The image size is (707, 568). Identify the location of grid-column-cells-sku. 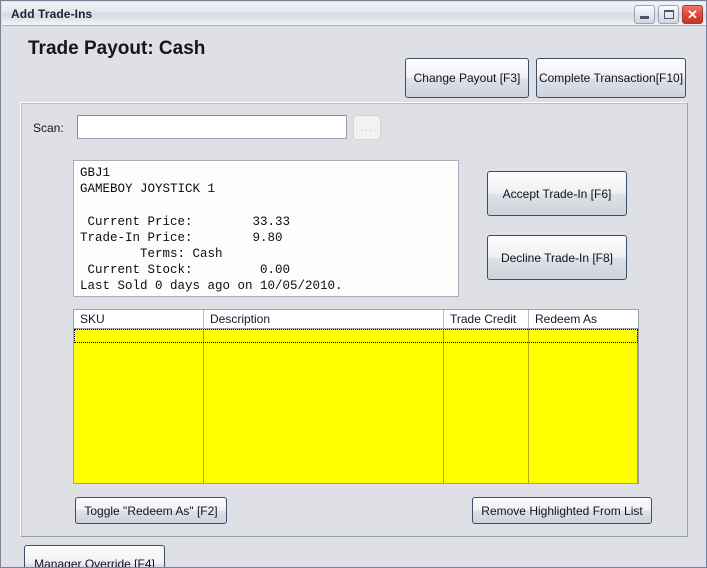
(139, 406).